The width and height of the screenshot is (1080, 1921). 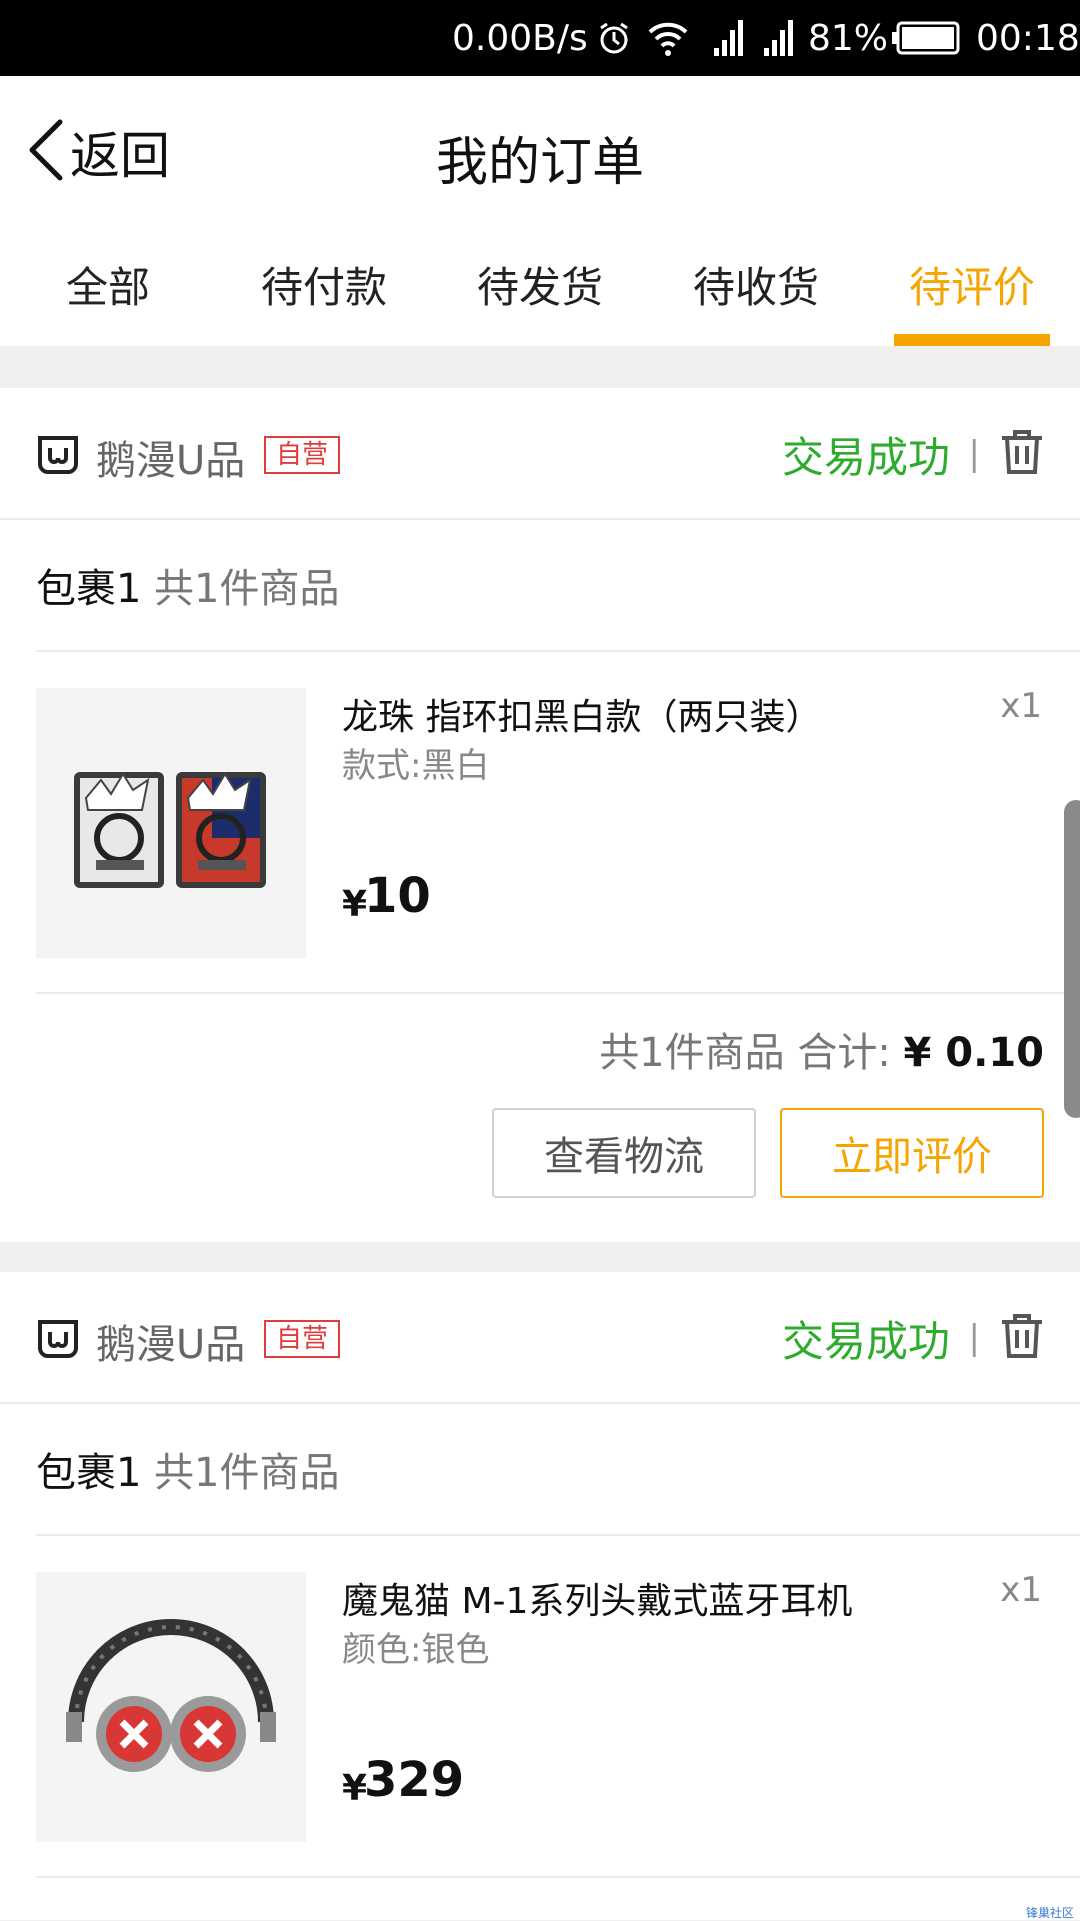 What do you see at coordinates (1050, 1913) in the screenshot?
I see `watermark: 锋巢社区` at bounding box center [1050, 1913].